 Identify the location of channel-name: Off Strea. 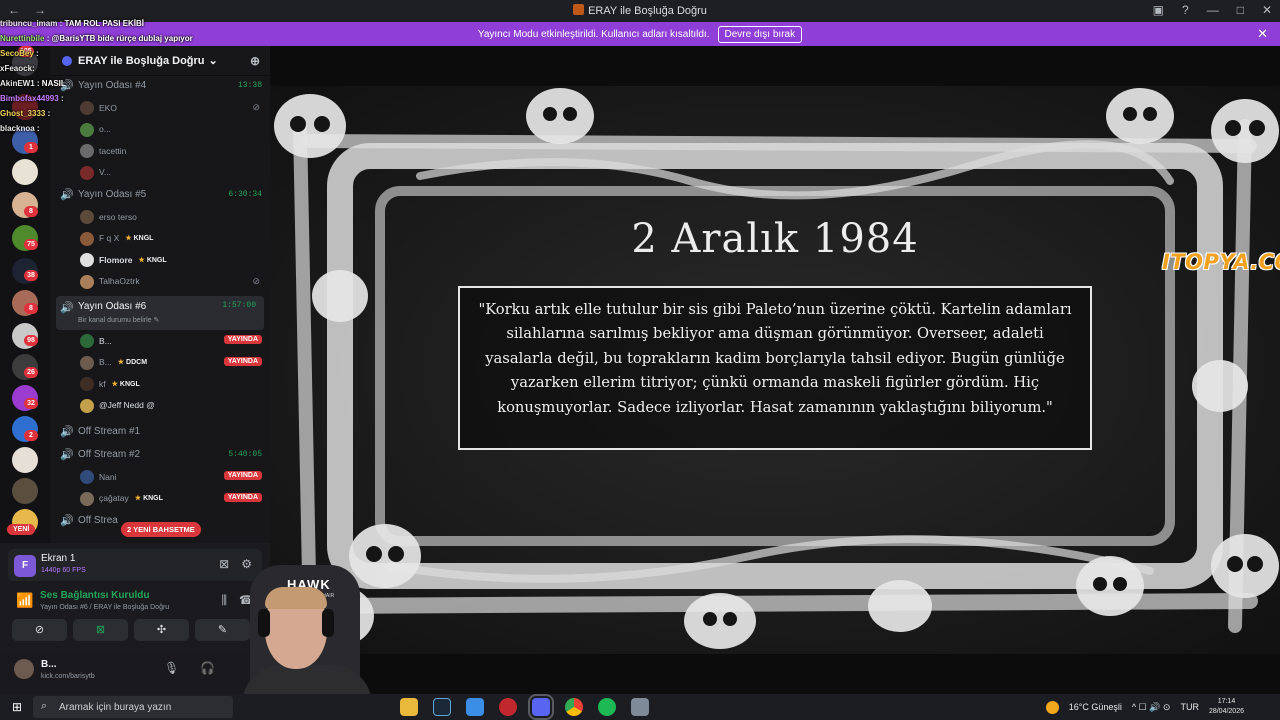
(98, 520).